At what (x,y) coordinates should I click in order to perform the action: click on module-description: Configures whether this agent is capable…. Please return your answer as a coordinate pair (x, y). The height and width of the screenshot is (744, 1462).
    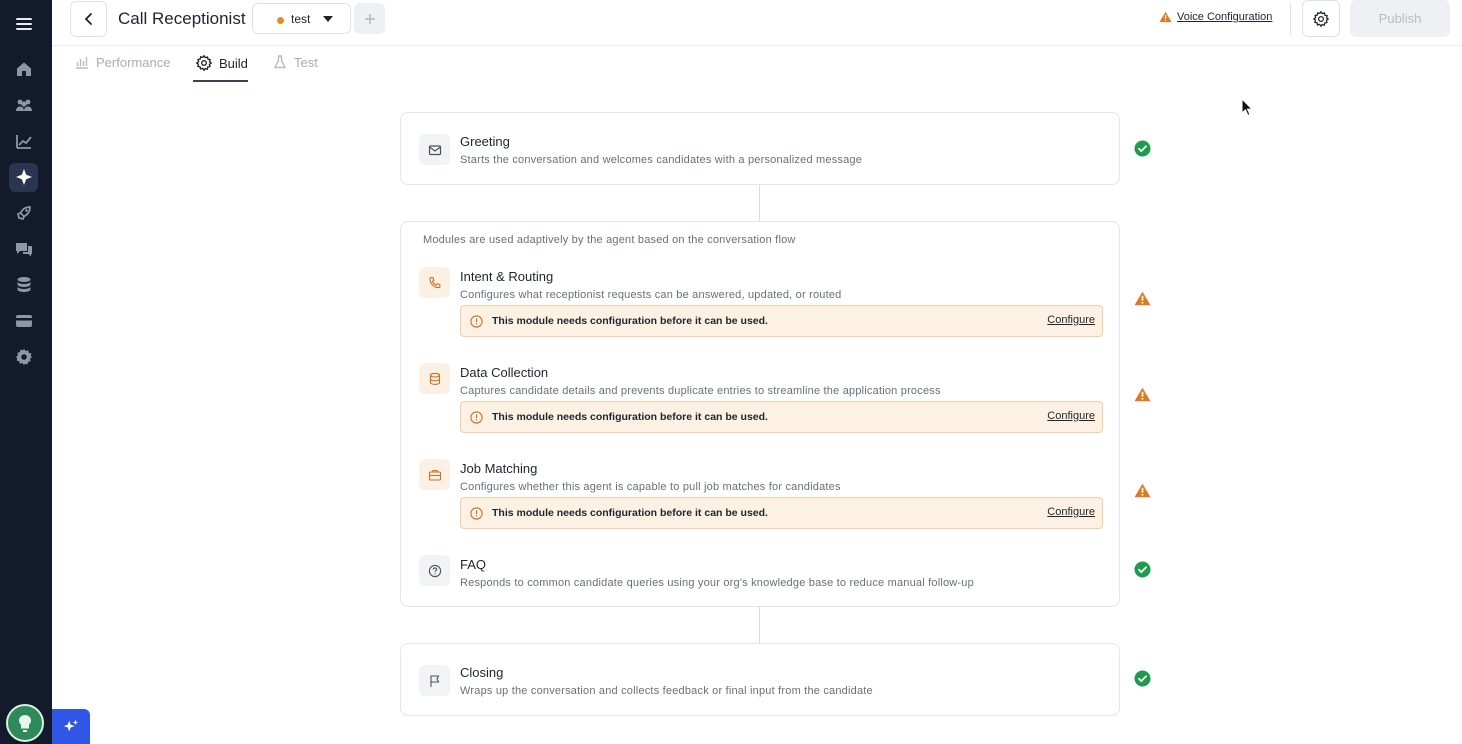
    Looking at the image, I should click on (650, 487).